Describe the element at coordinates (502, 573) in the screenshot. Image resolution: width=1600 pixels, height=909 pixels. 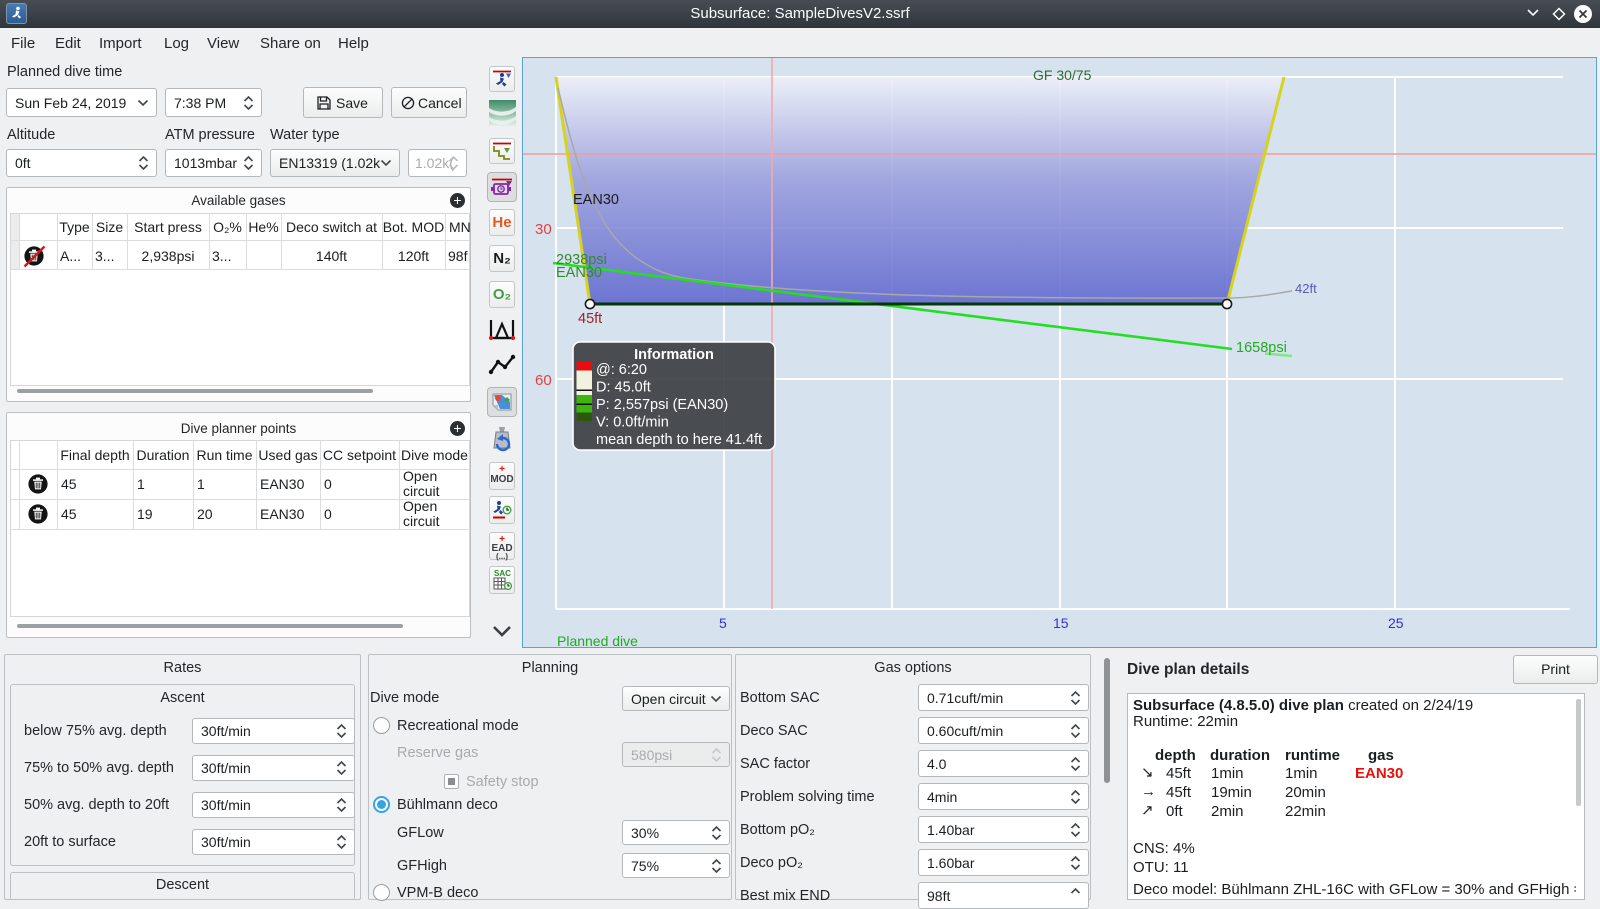
I see `svg-text: SAC` at that location.